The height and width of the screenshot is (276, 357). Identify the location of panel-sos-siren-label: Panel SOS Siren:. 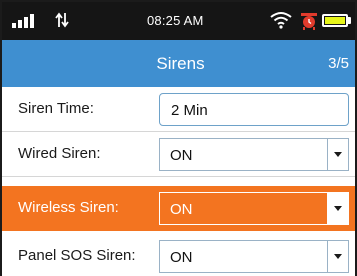
(77, 255).